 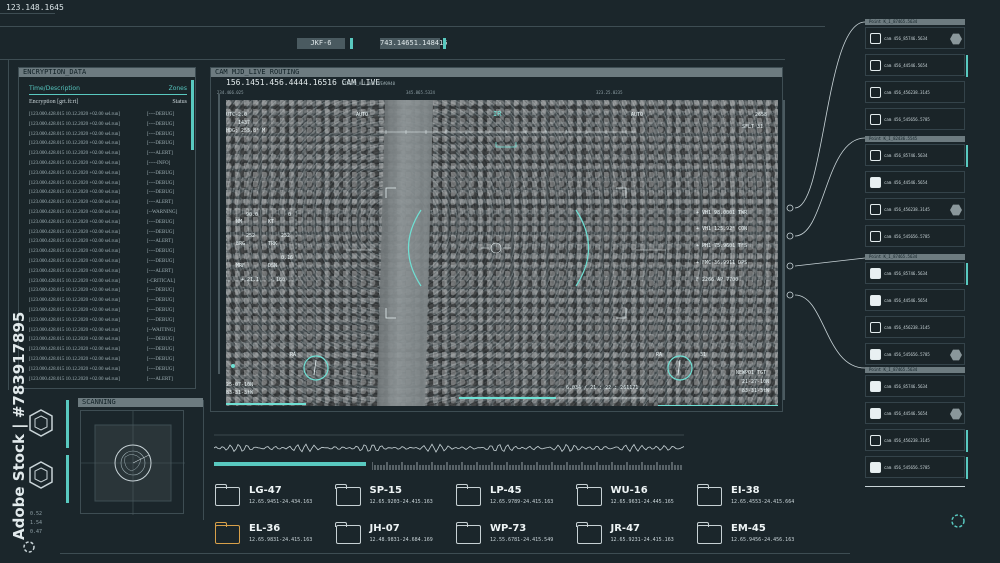 What do you see at coordinates (449, 443) in the screenshot?
I see `waveform` at bounding box center [449, 443].